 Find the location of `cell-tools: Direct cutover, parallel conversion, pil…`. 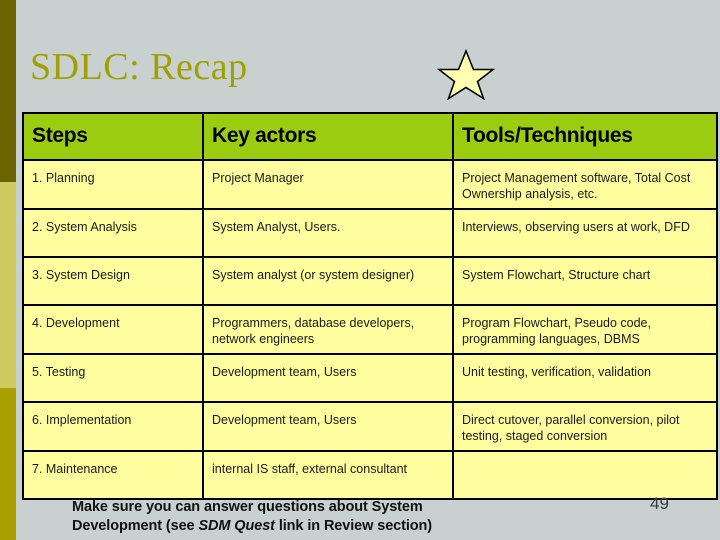

cell-tools: Direct cutover, parallel conversion, pil… is located at coordinates (585, 426).